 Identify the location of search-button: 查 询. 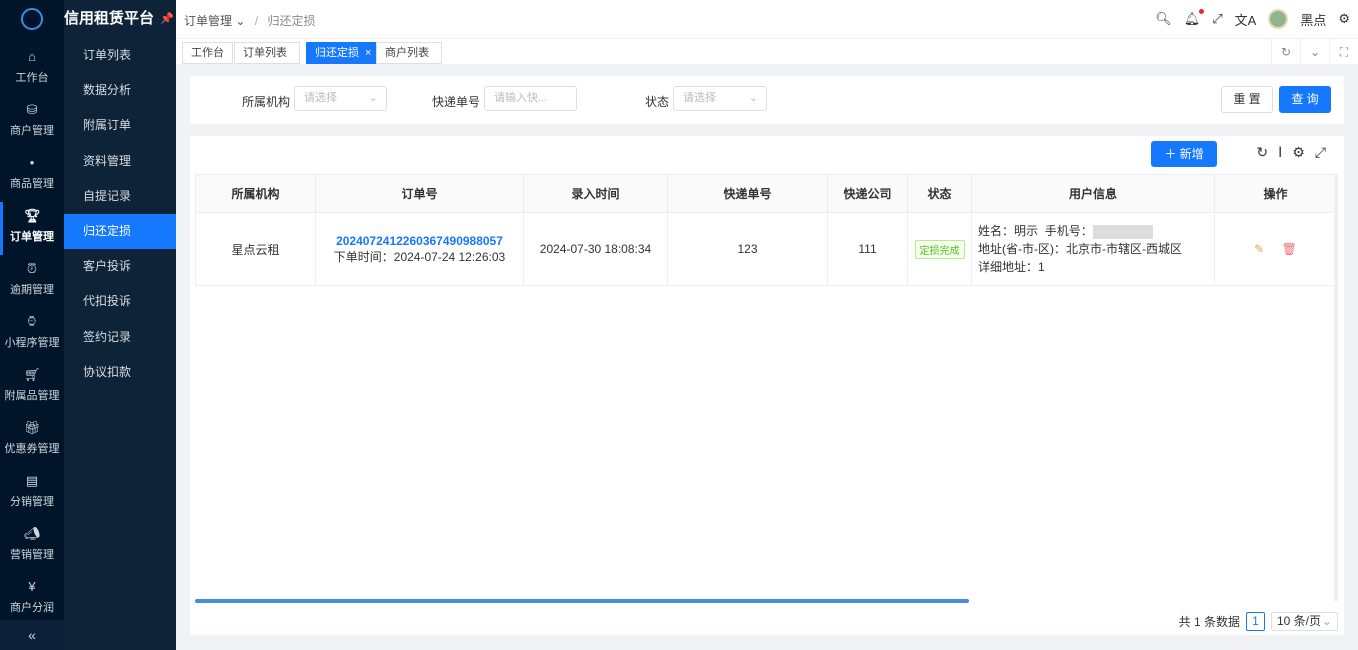
(1305, 99).